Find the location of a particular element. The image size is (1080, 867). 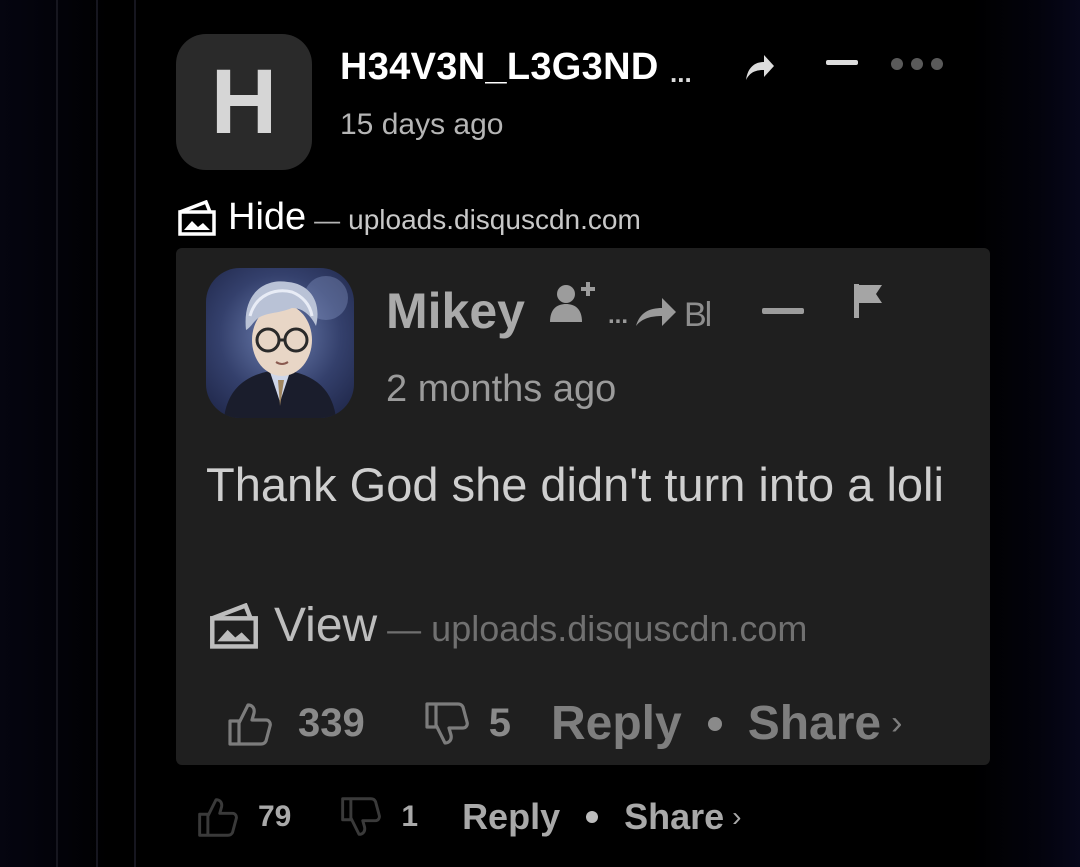

avatar-letter: H is located at coordinates (244, 102).